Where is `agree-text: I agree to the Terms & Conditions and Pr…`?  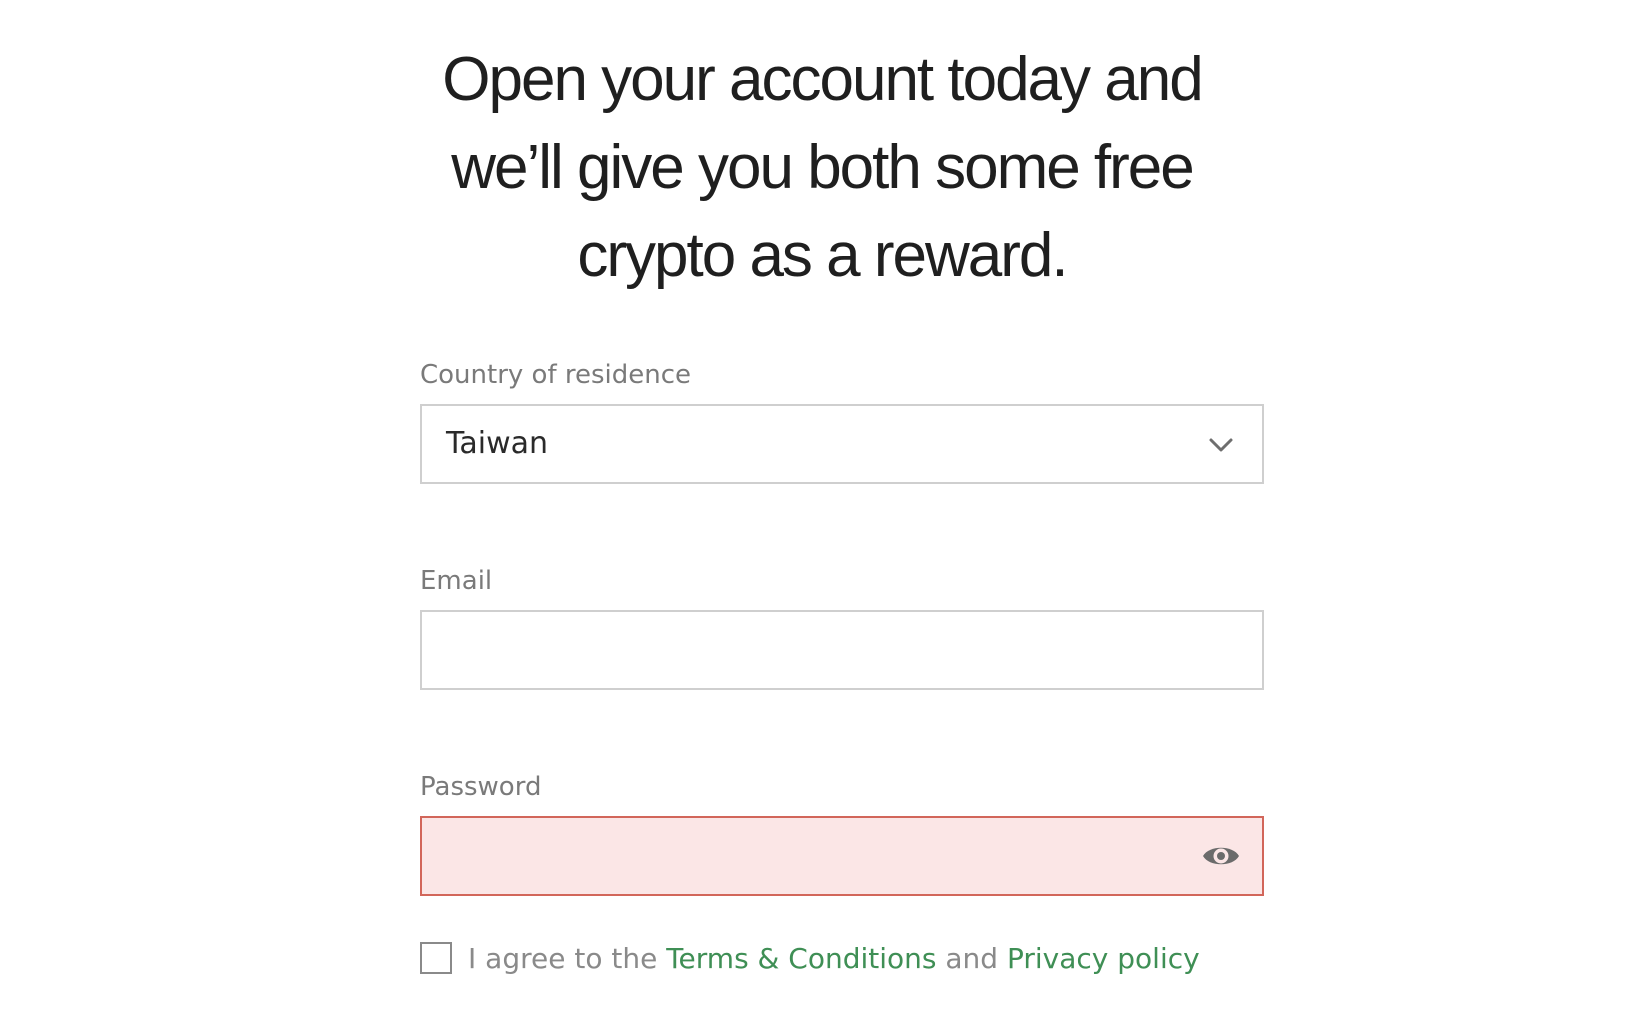
agree-text: I agree to the Terms & Conditions and Pr… is located at coordinates (834, 958).